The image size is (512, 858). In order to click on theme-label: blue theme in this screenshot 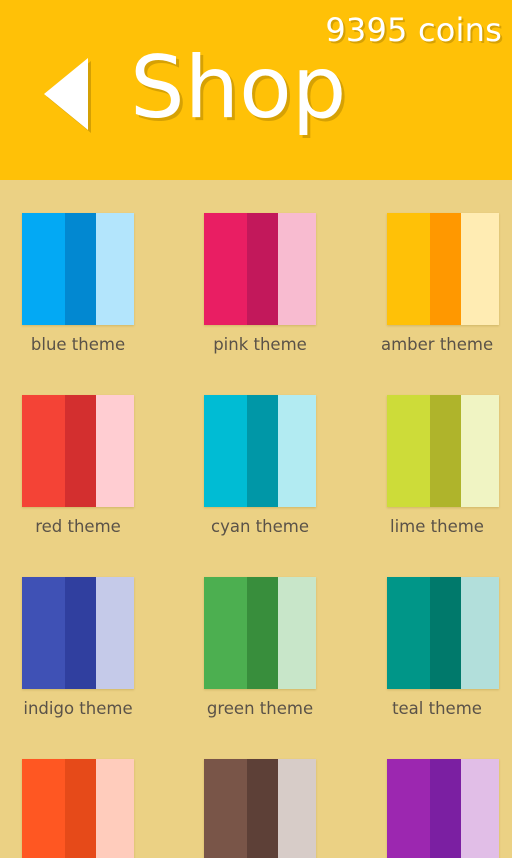, I will do `click(78, 344)`.